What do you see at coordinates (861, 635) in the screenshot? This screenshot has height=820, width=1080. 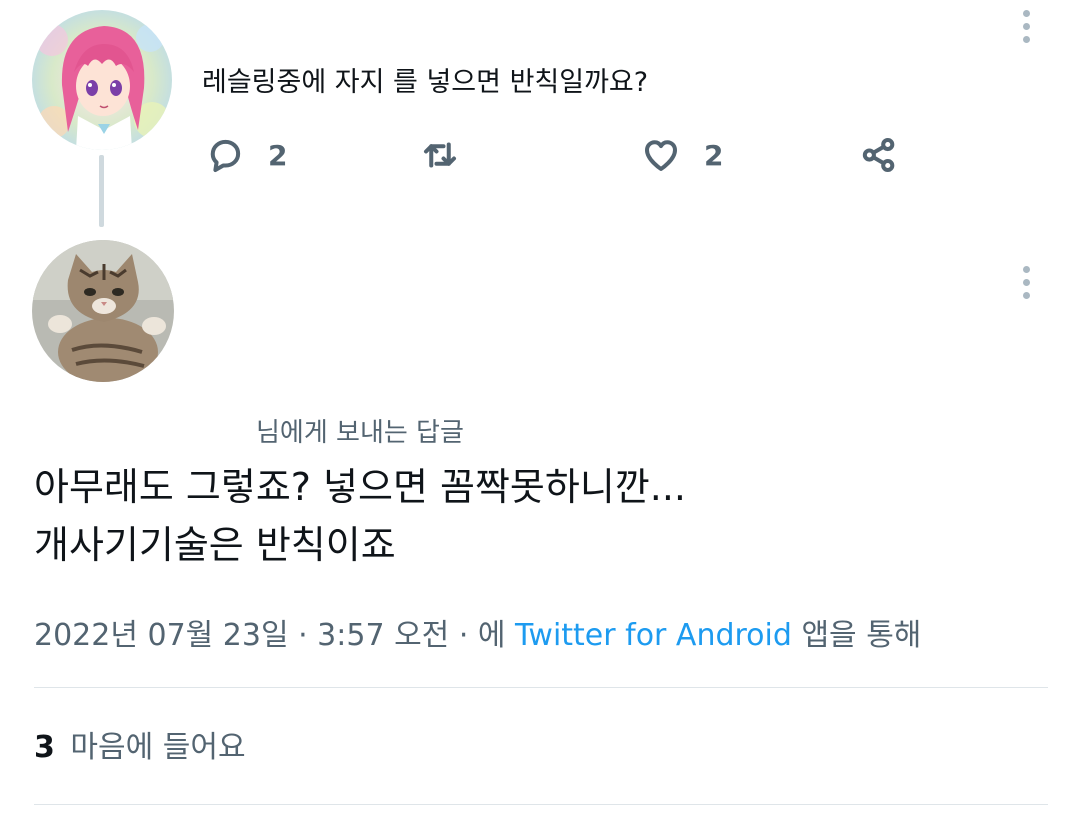 I see `tweet-source-suffix: 앱을 통해` at bounding box center [861, 635].